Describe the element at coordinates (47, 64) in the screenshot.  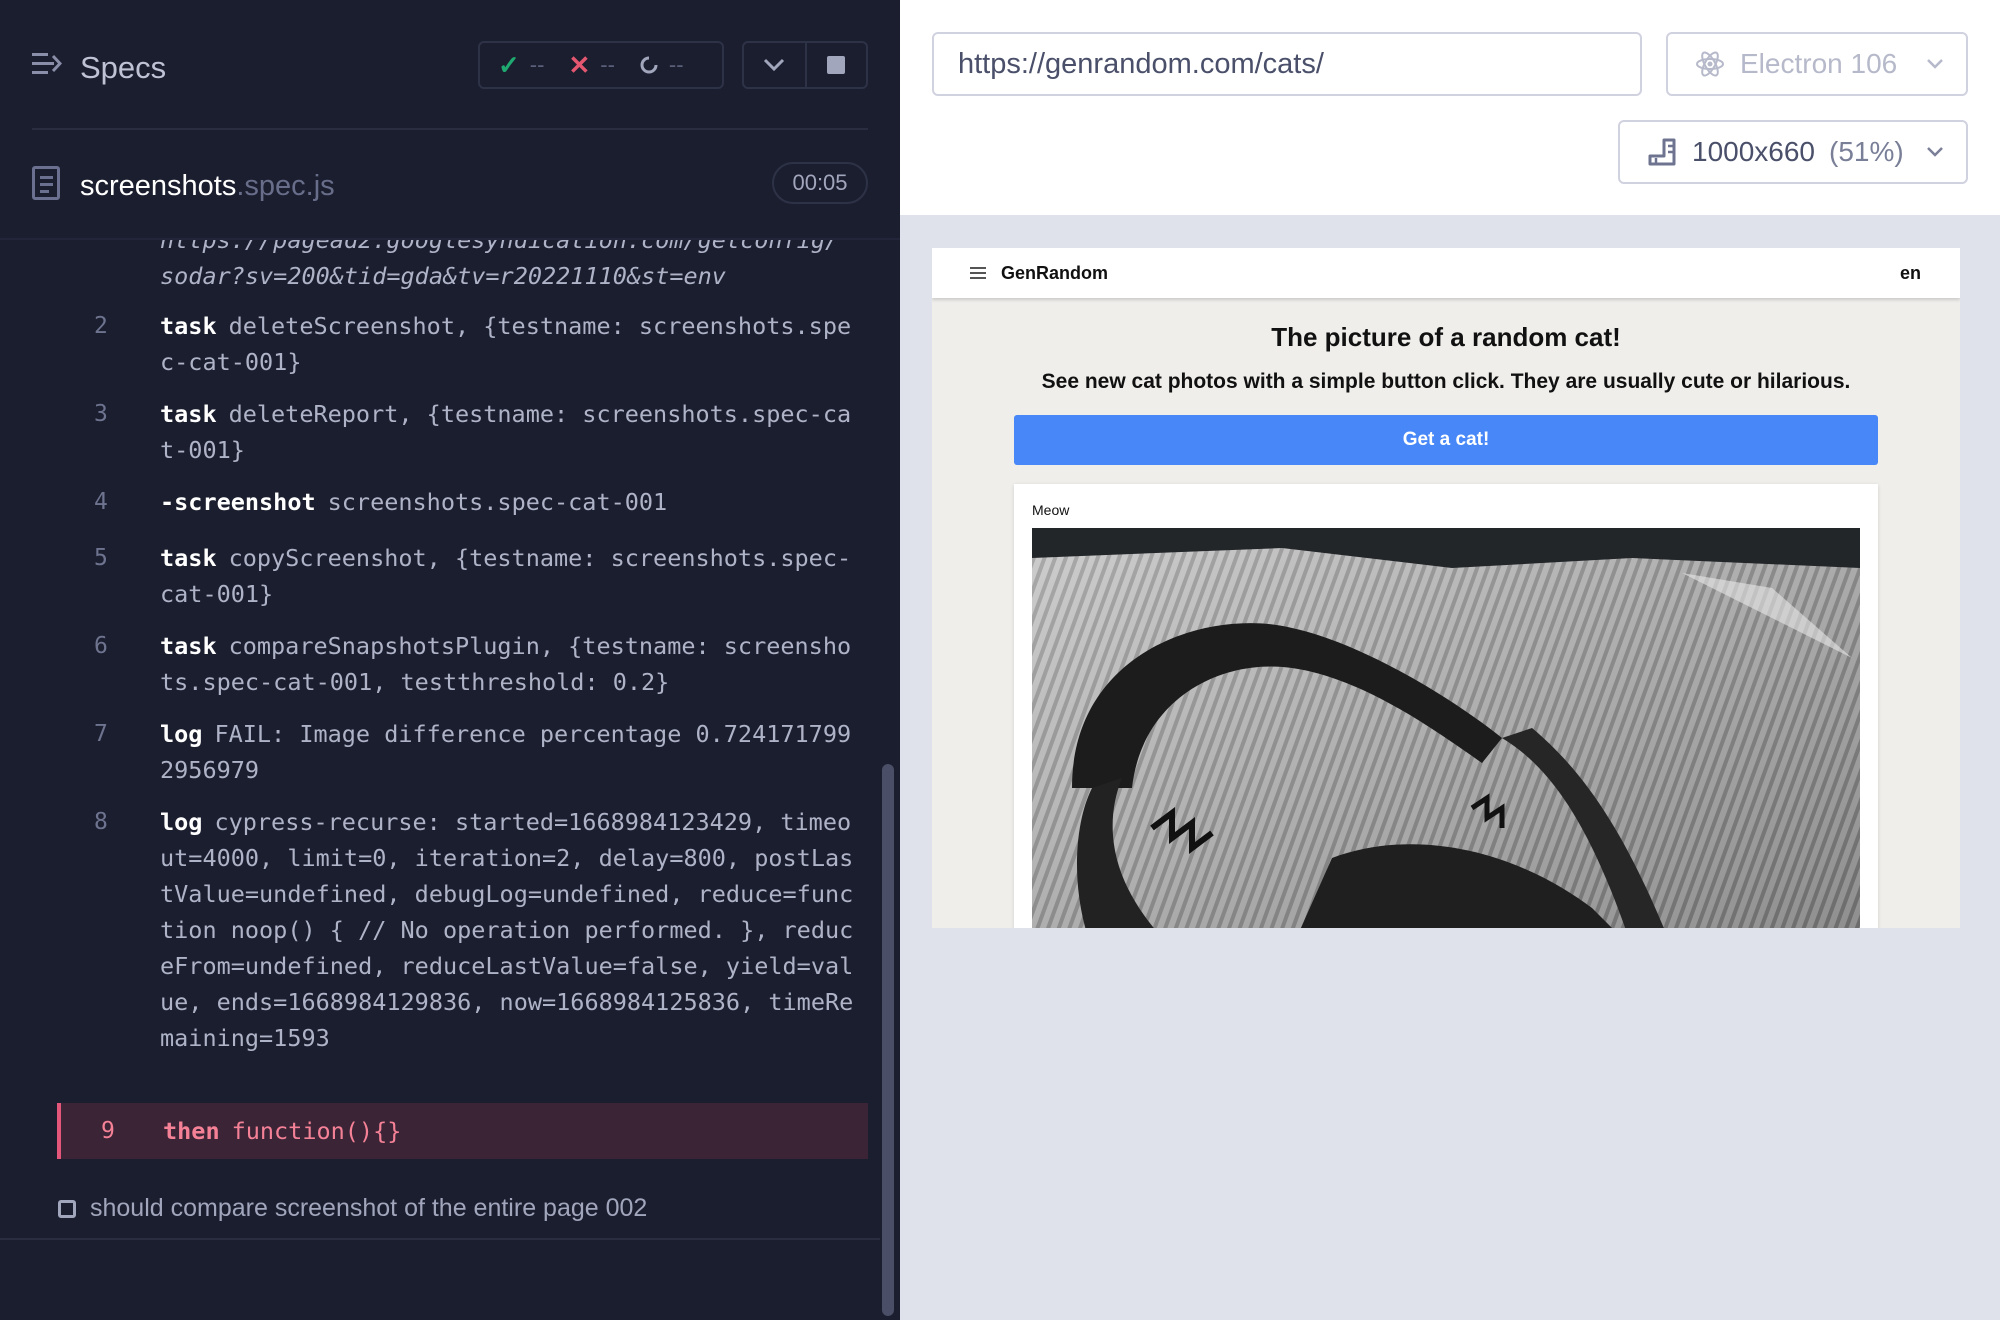
I see `specs-list-icon` at that location.